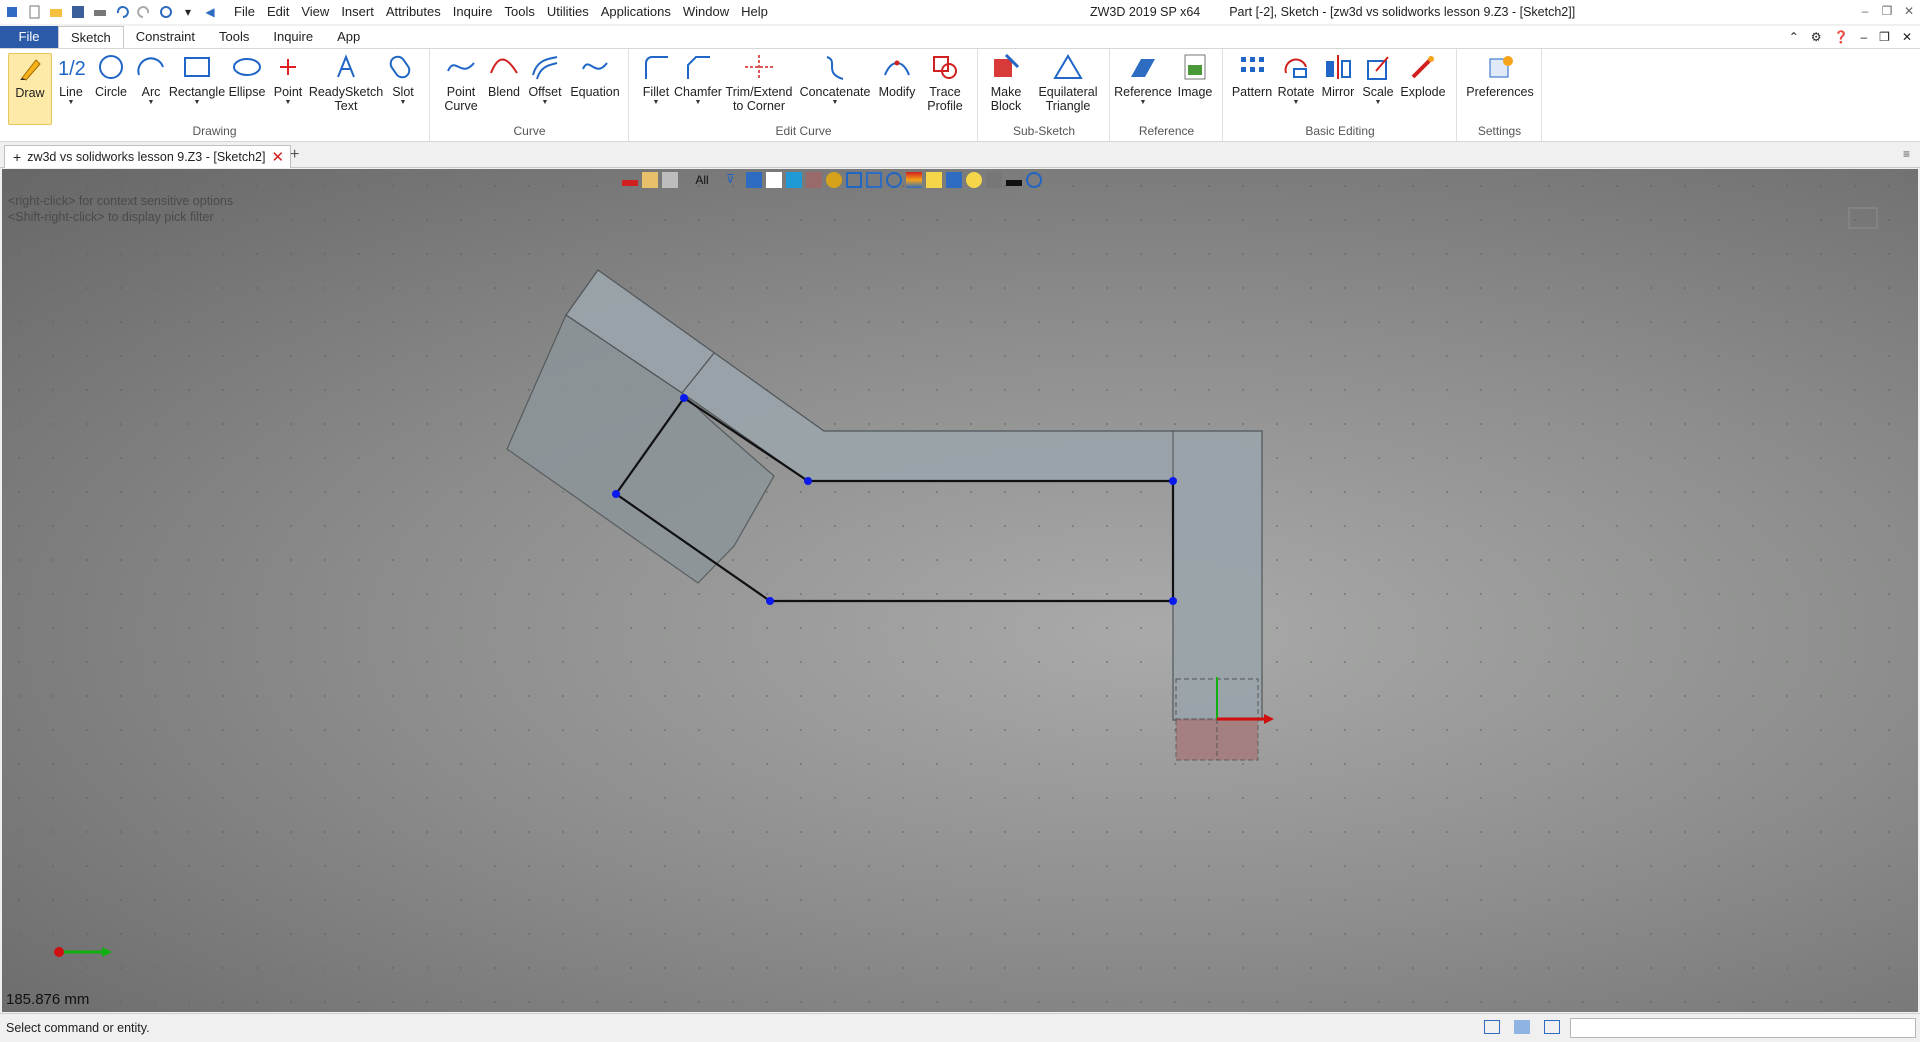 This screenshot has width=1920, height=1042. Describe the element at coordinates (197, 67) in the screenshot. I see `rectangle-icon` at that location.